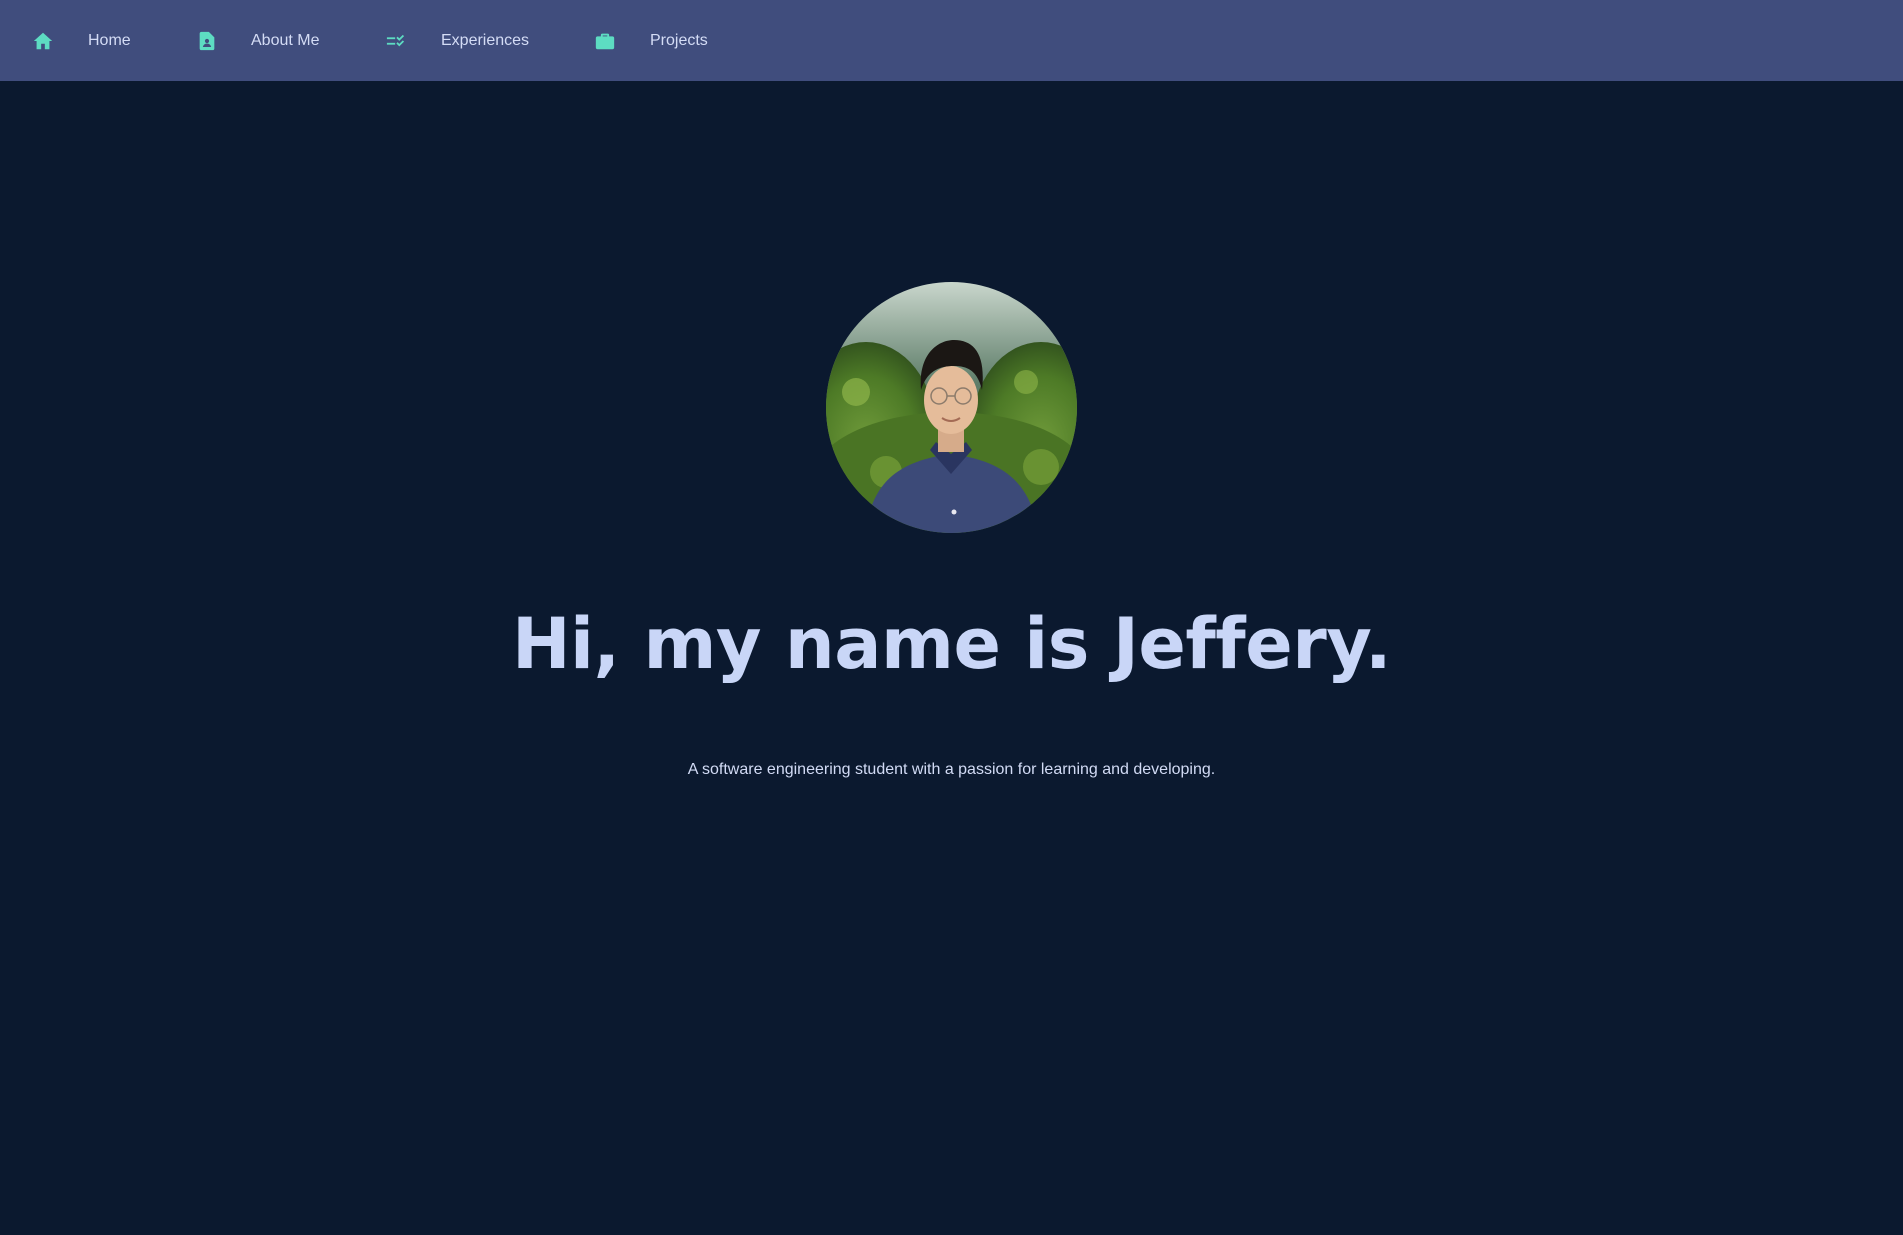 Image resolution: width=1903 pixels, height=1235 pixels. I want to click on nav-item-home: Home, so click(81, 40).